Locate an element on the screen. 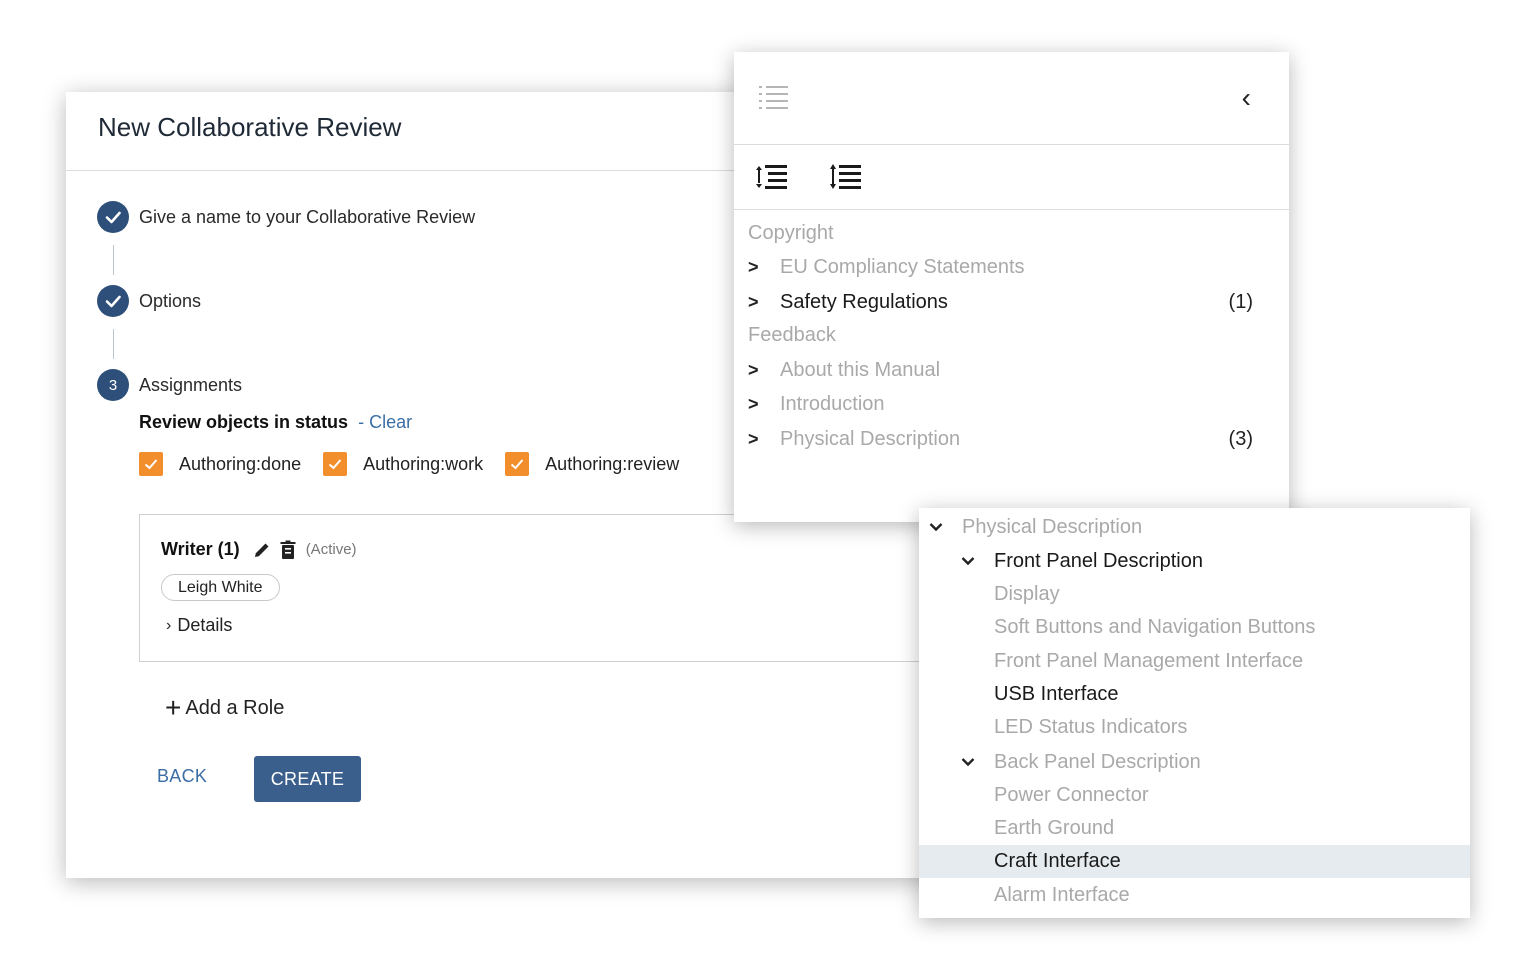  tree-item-label: Physical Description is located at coordinates (1052, 527).